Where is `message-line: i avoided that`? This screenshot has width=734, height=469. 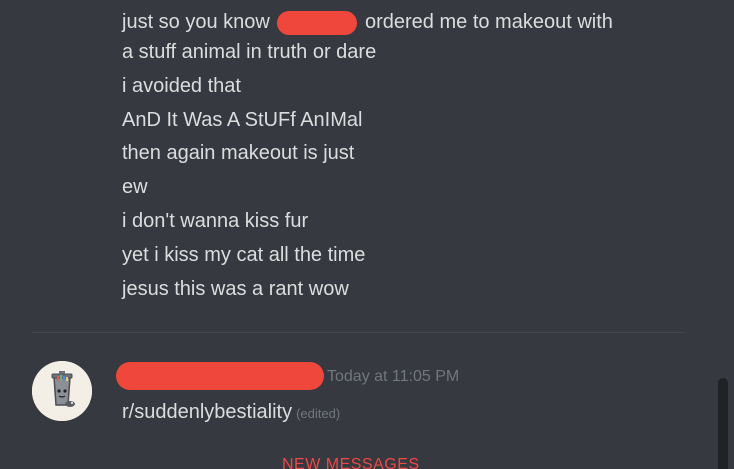
message-line: i avoided that is located at coordinates (181, 86).